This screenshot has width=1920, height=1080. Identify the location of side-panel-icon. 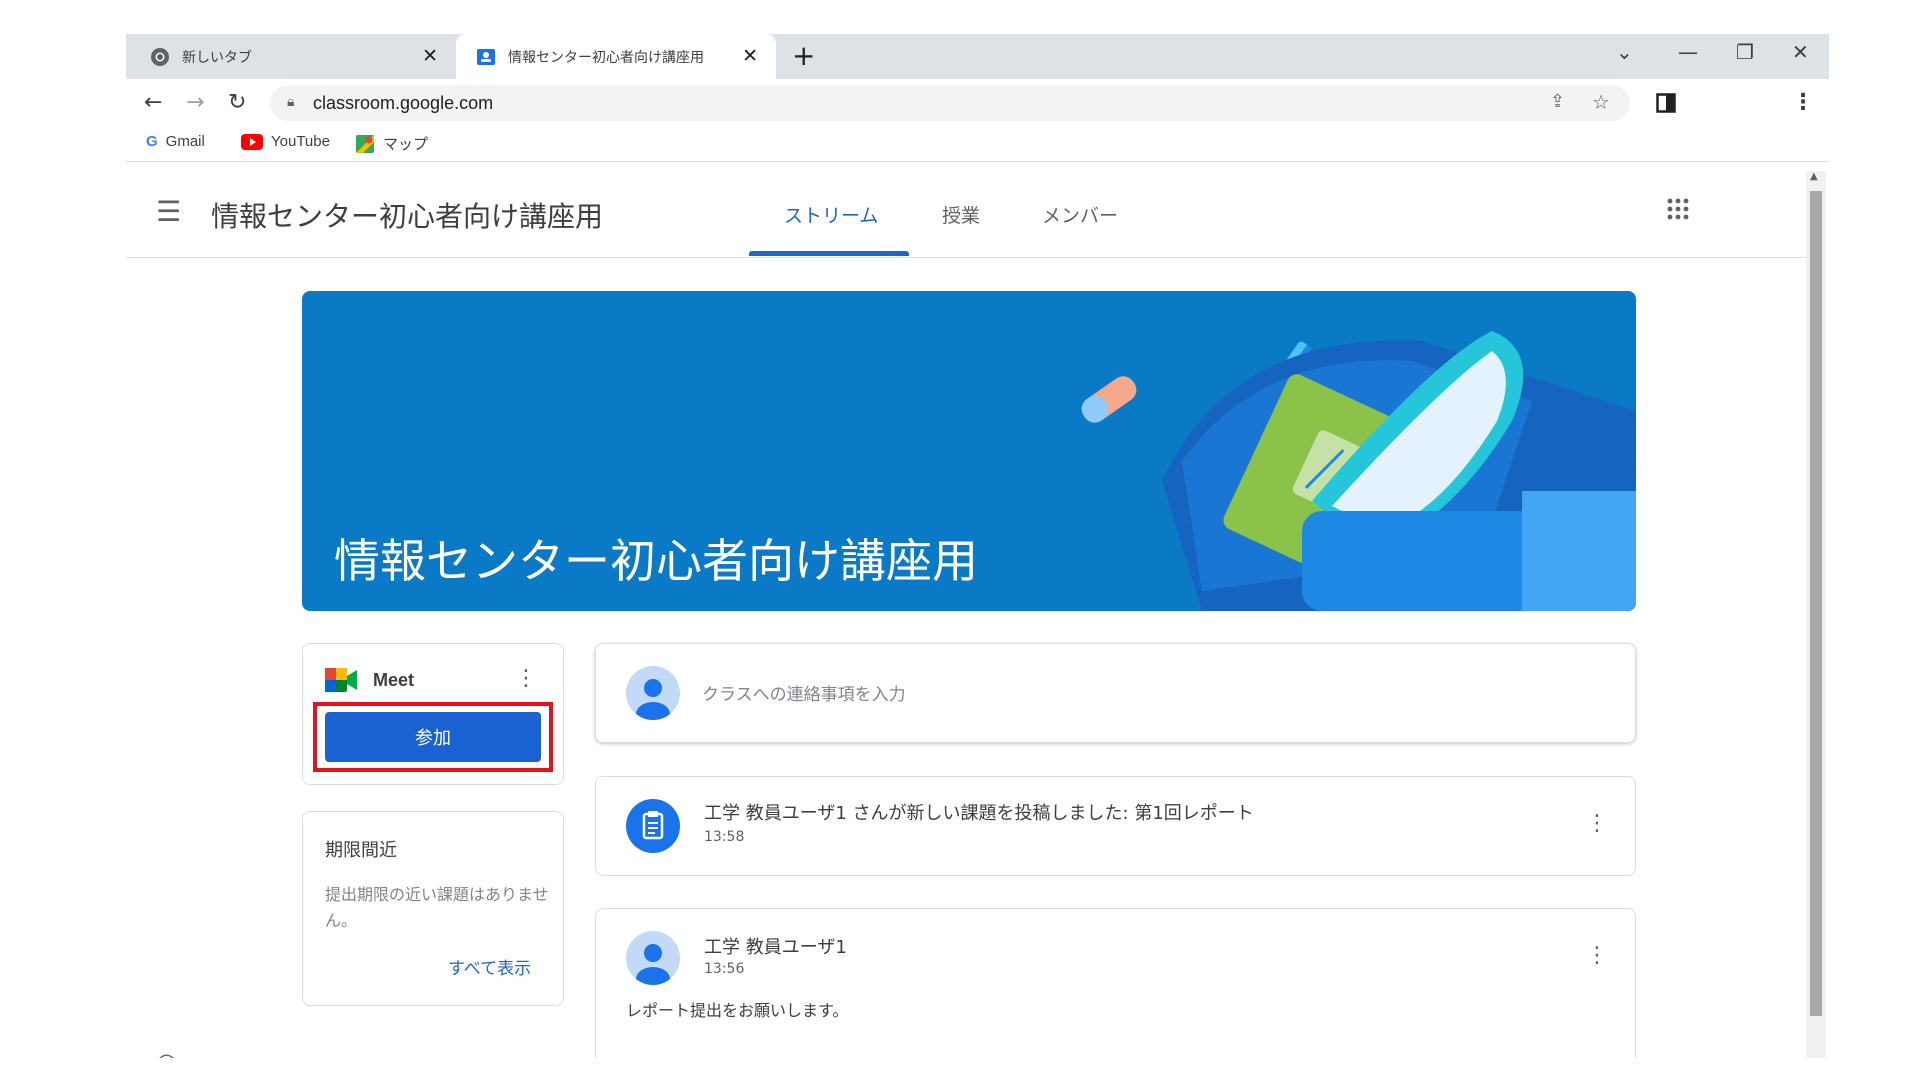
(1666, 103).